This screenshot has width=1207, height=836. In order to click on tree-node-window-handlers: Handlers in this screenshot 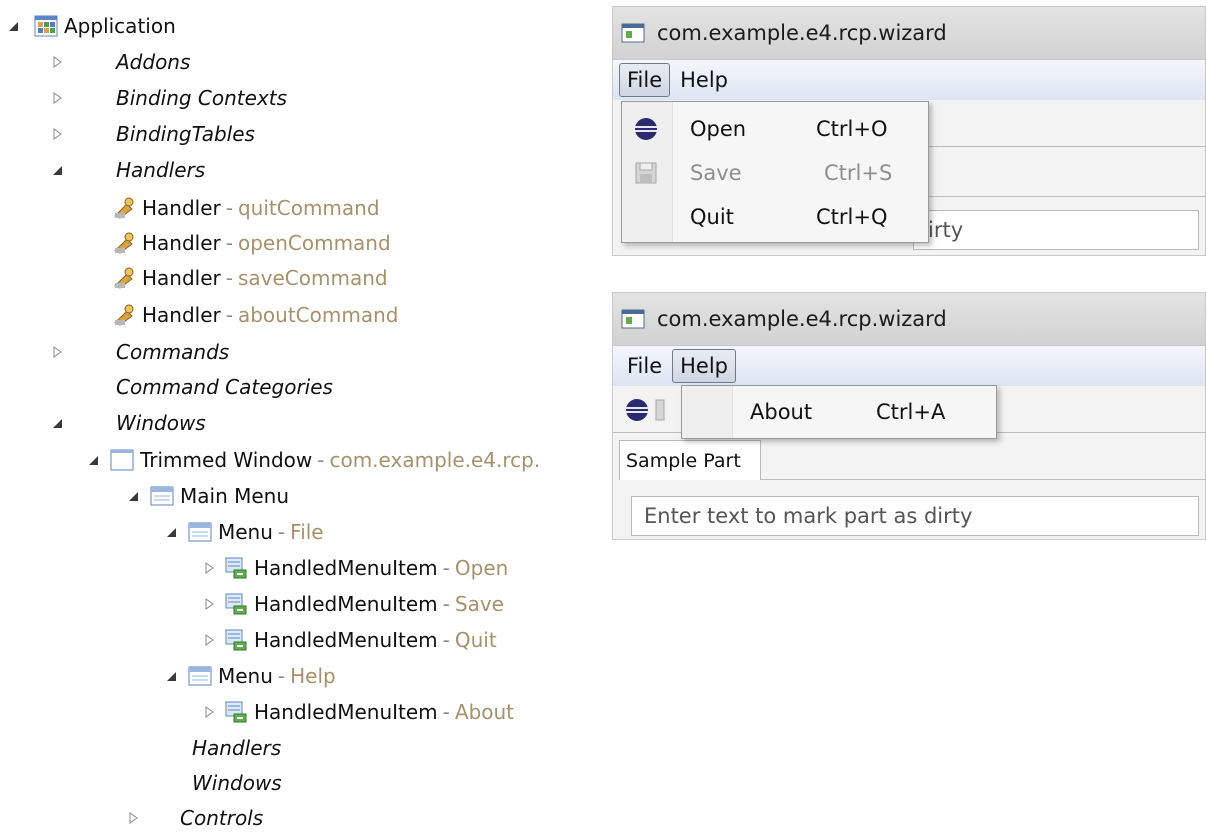, I will do `click(236, 748)`.